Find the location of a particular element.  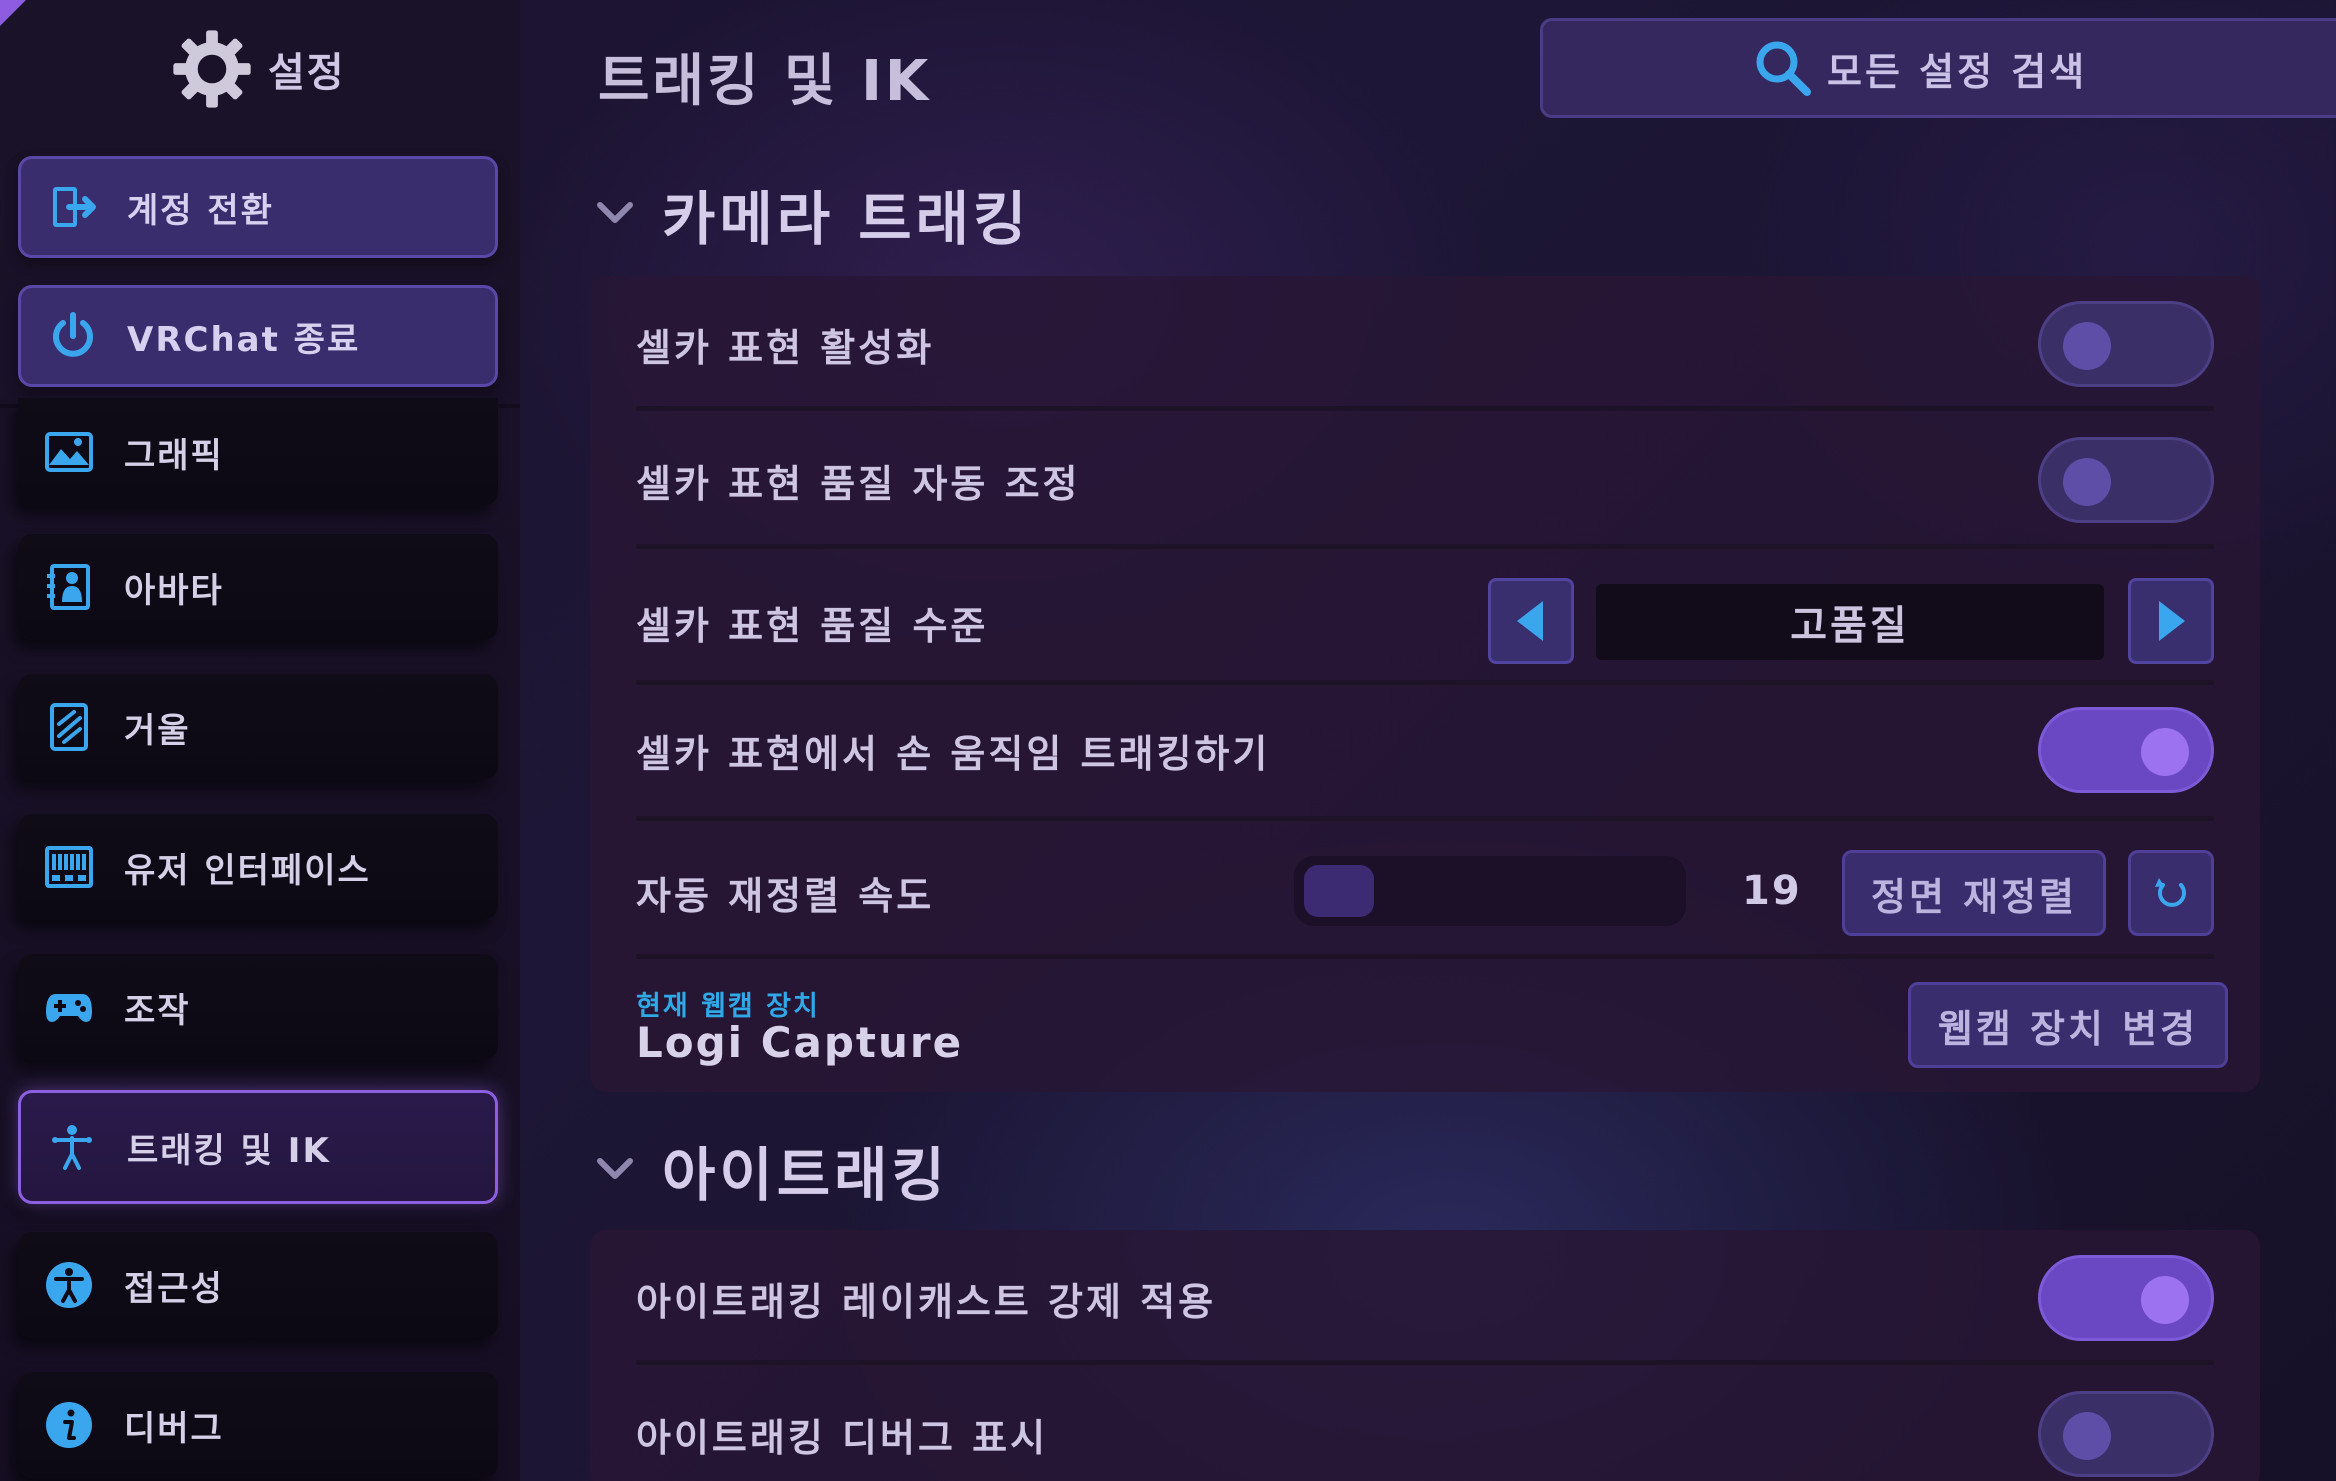

sidebar-item-debug: 디버그 is located at coordinates (258, 1425).